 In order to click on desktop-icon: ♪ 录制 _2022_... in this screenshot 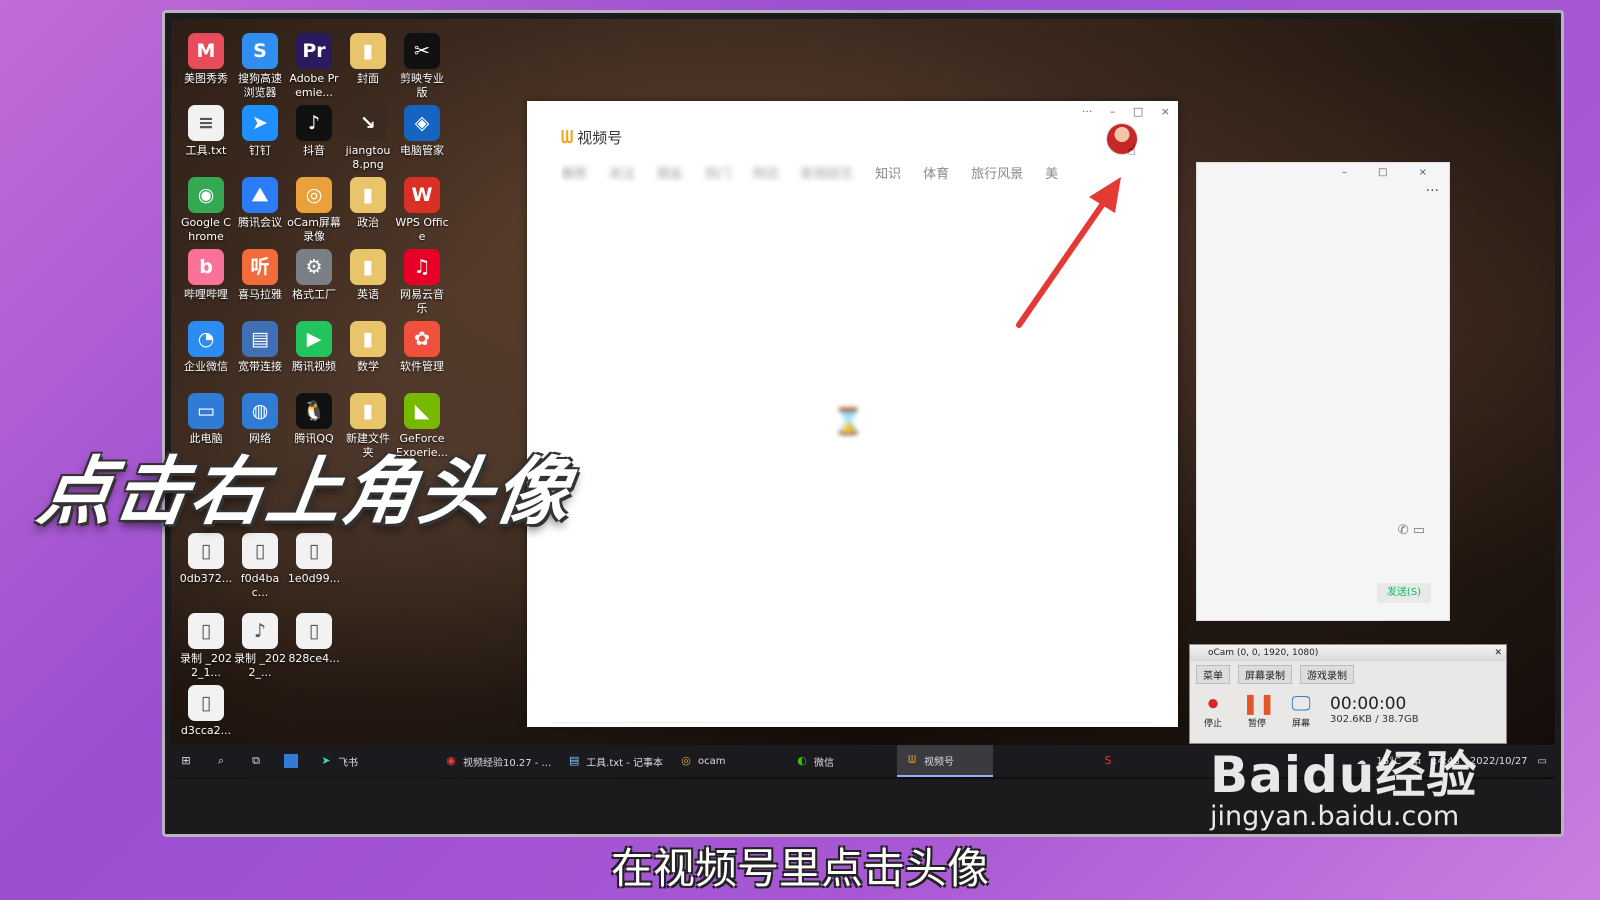, I will do `click(260, 646)`.